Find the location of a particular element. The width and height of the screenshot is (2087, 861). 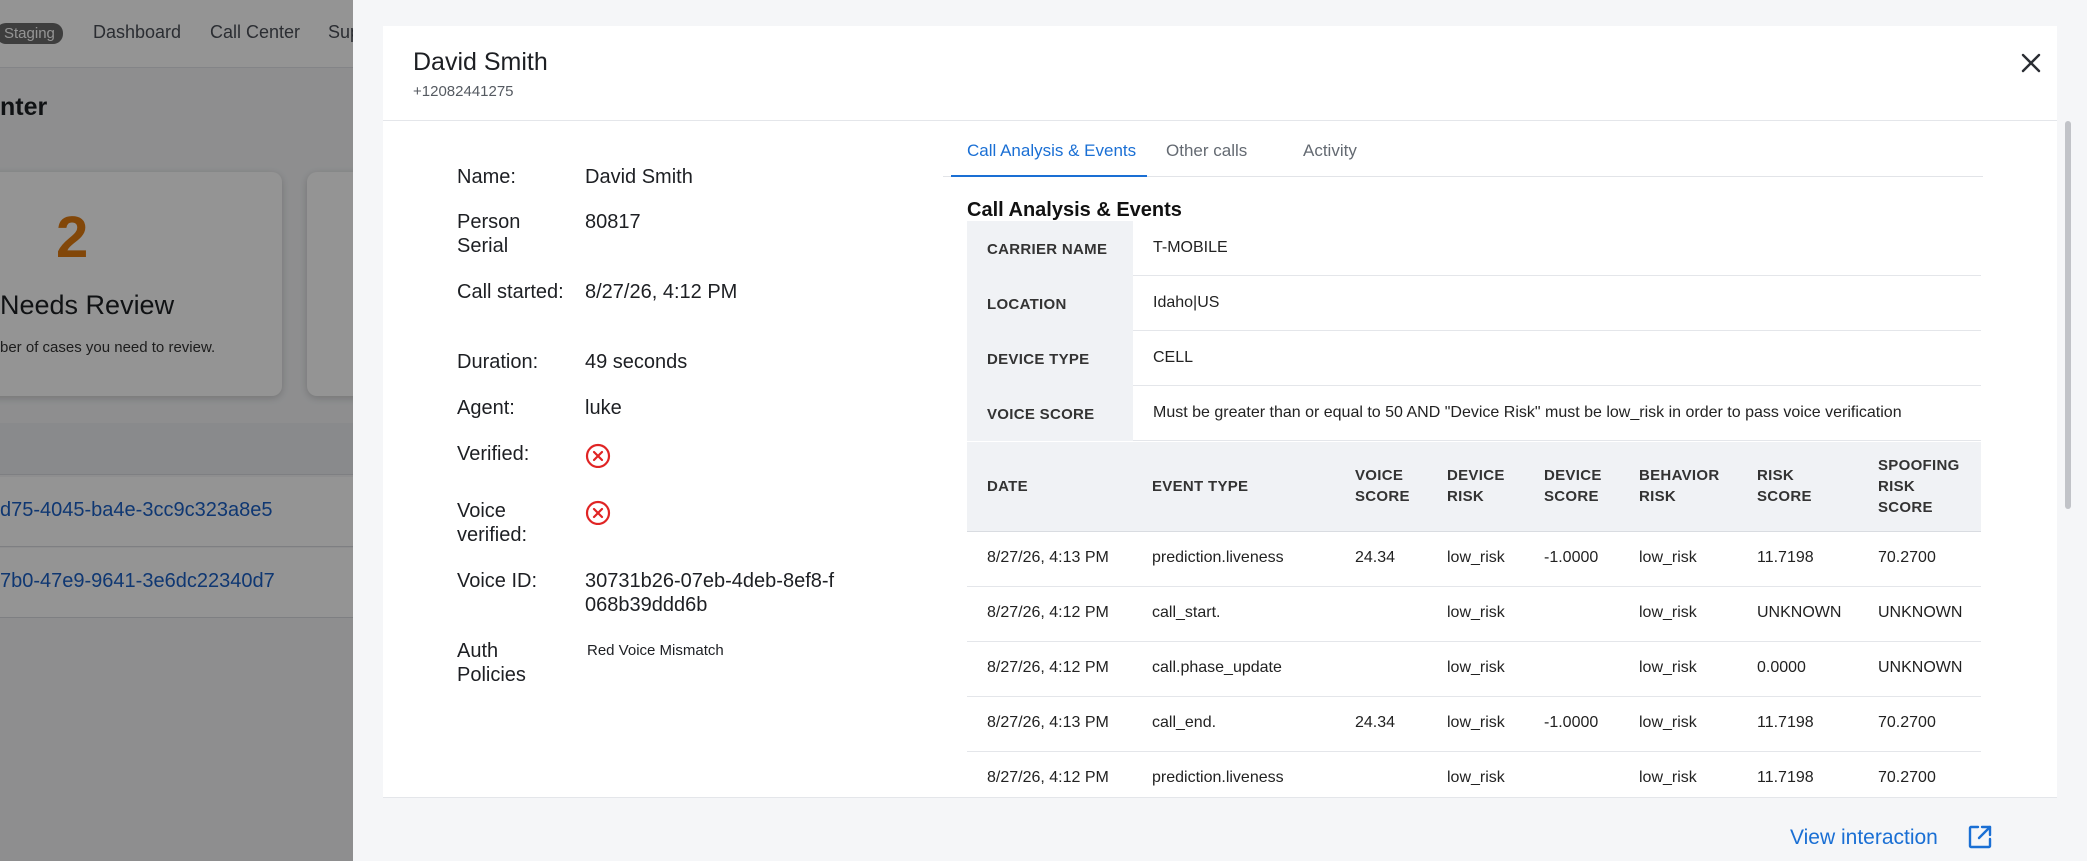

detail-label: Person Serial is located at coordinates (489, 234).